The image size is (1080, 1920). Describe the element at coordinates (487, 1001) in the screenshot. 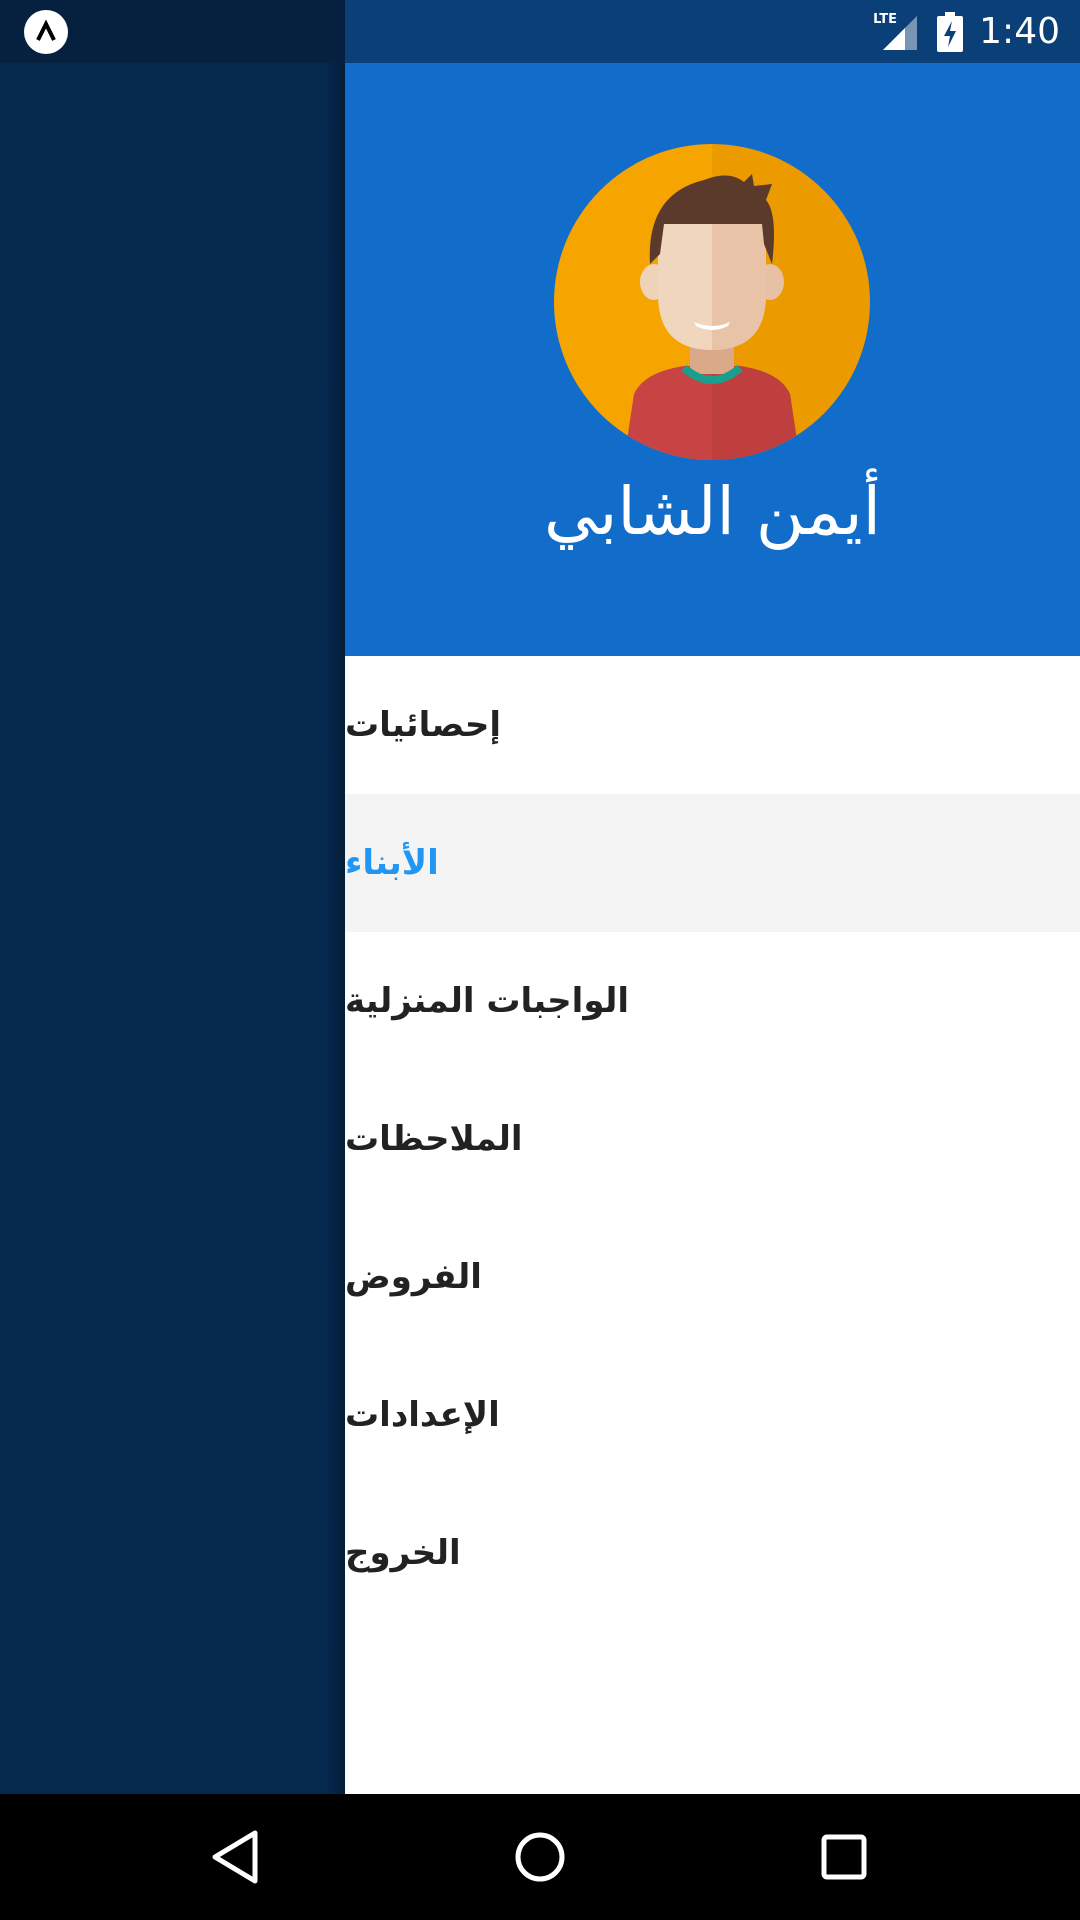

I see `menu-item-label: الواجبات المنزلية` at that location.